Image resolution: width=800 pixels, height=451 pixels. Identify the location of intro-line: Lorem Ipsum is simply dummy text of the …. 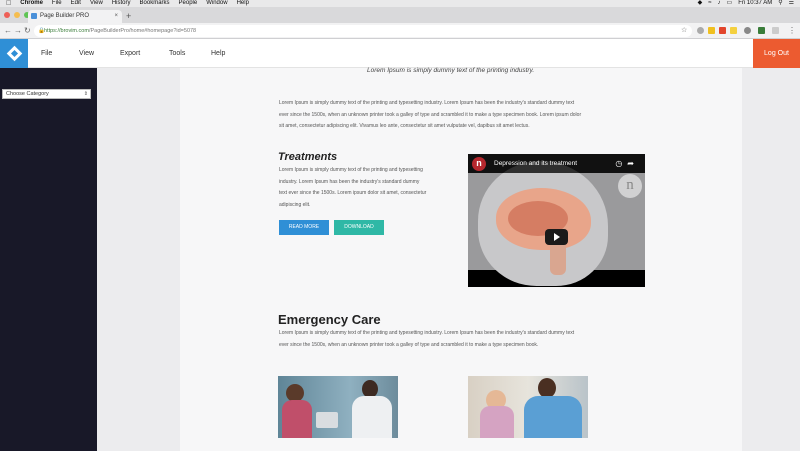
(427, 103).